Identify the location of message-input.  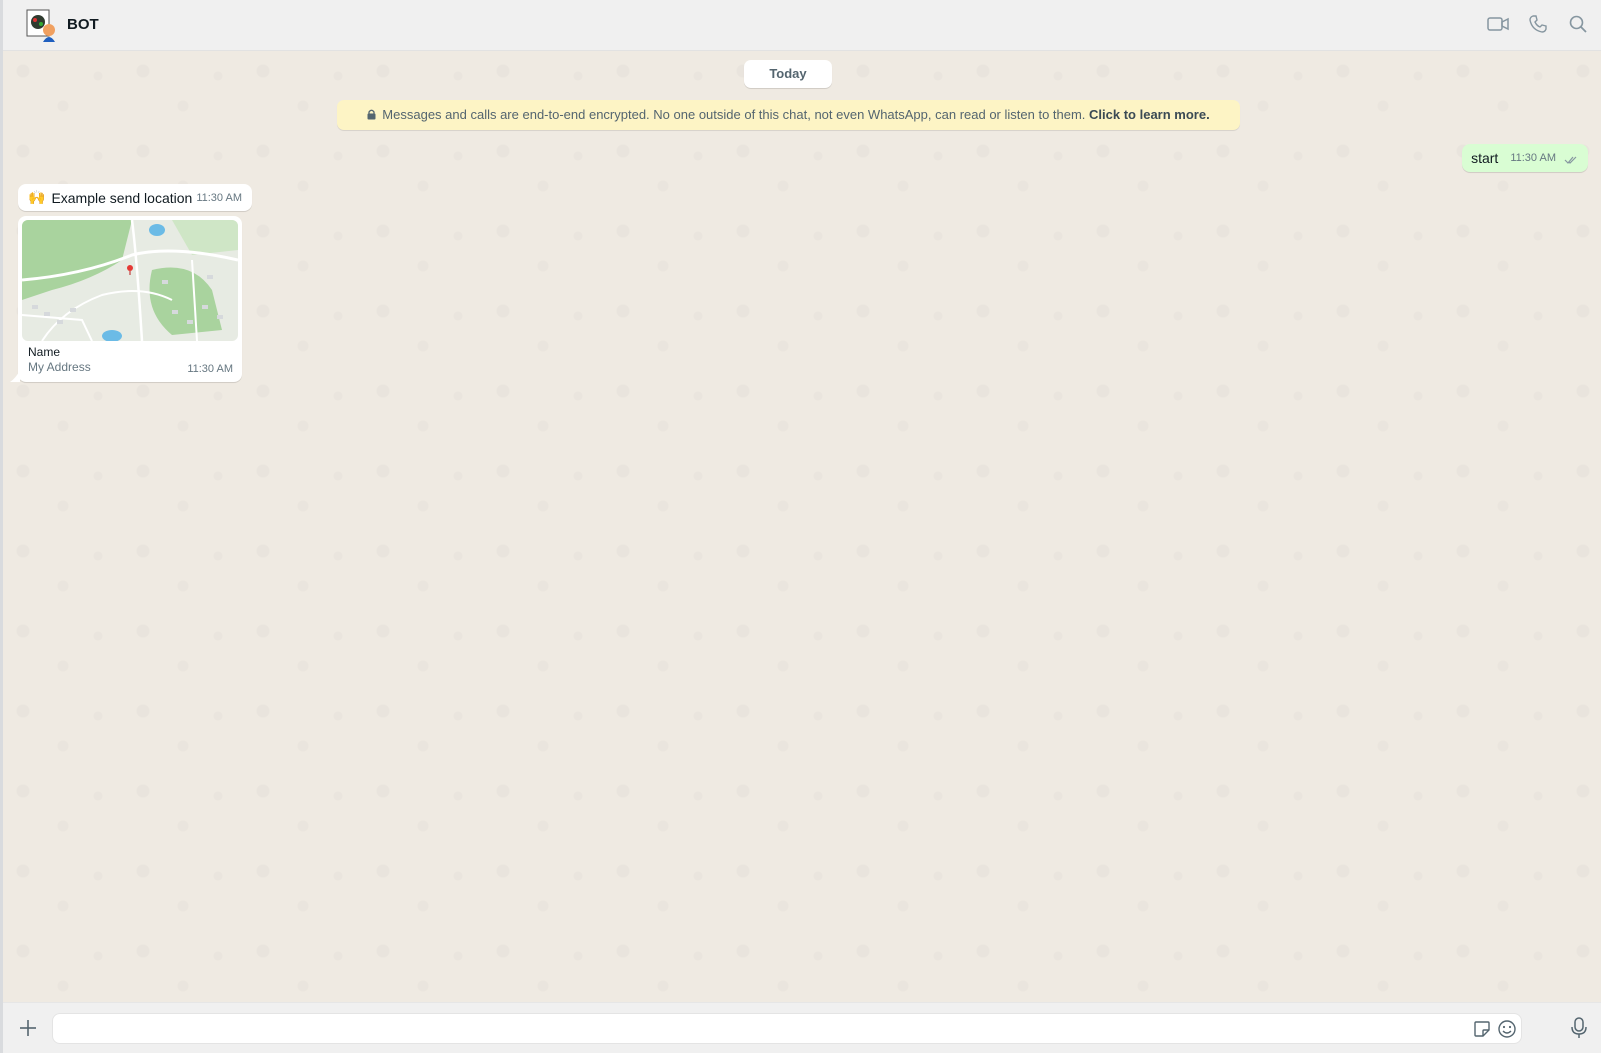
(762, 1029).